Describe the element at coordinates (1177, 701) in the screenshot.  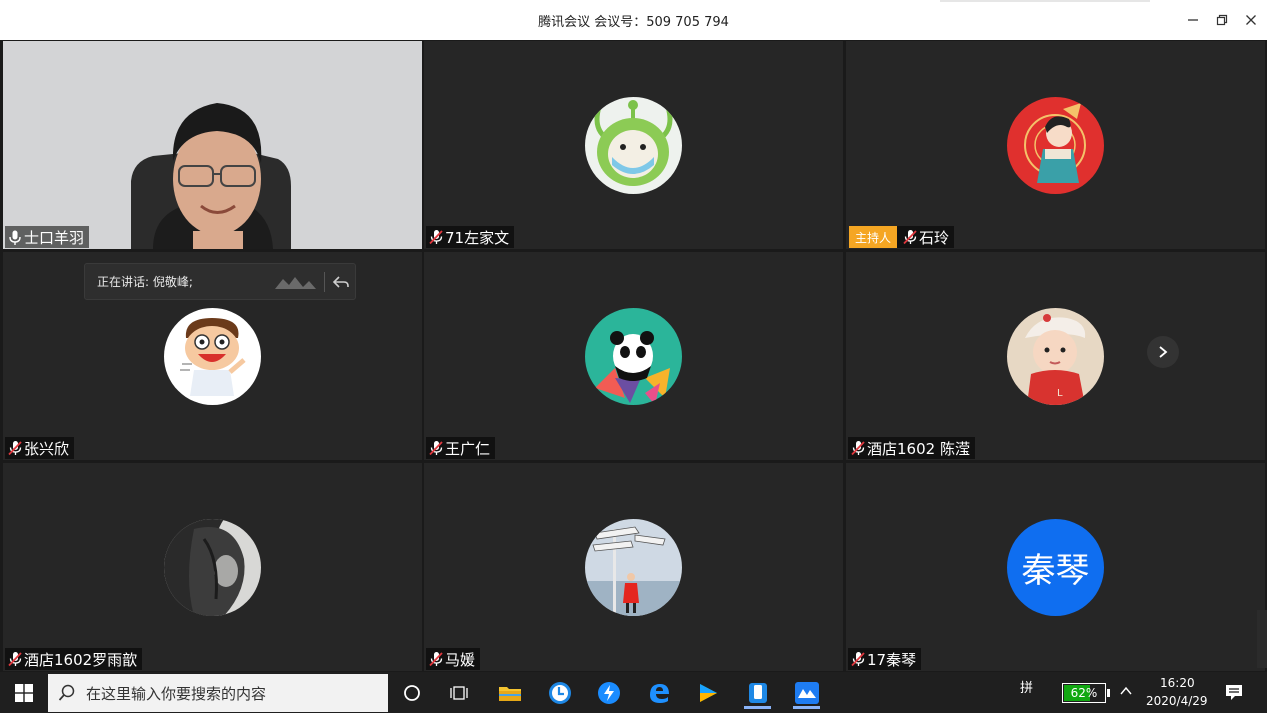
I see `clock-date: 2020/4/29` at that location.